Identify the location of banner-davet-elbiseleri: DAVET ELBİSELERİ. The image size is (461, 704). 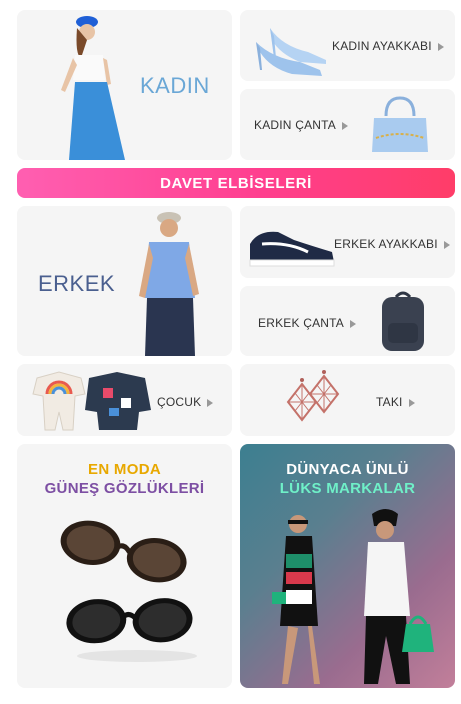
(236, 183).